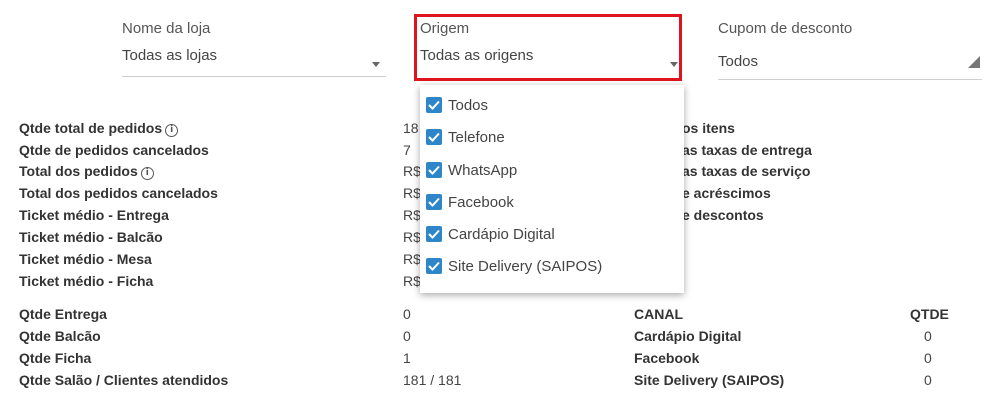 Image resolution: width=992 pixels, height=398 pixels. I want to click on origin-option-label: Site Delivery (SAIPOS), so click(525, 266).